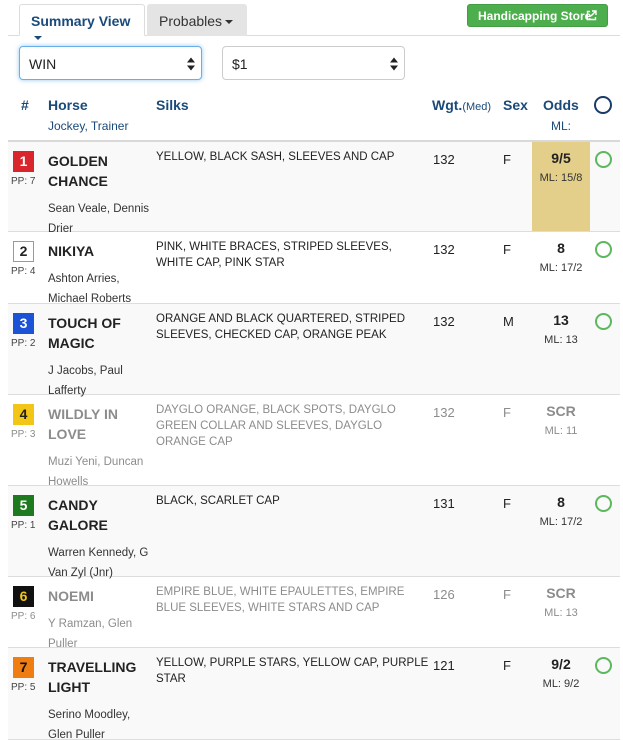  I want to click on horse-name: WILDLY IN LOVE, so click(98, 424).